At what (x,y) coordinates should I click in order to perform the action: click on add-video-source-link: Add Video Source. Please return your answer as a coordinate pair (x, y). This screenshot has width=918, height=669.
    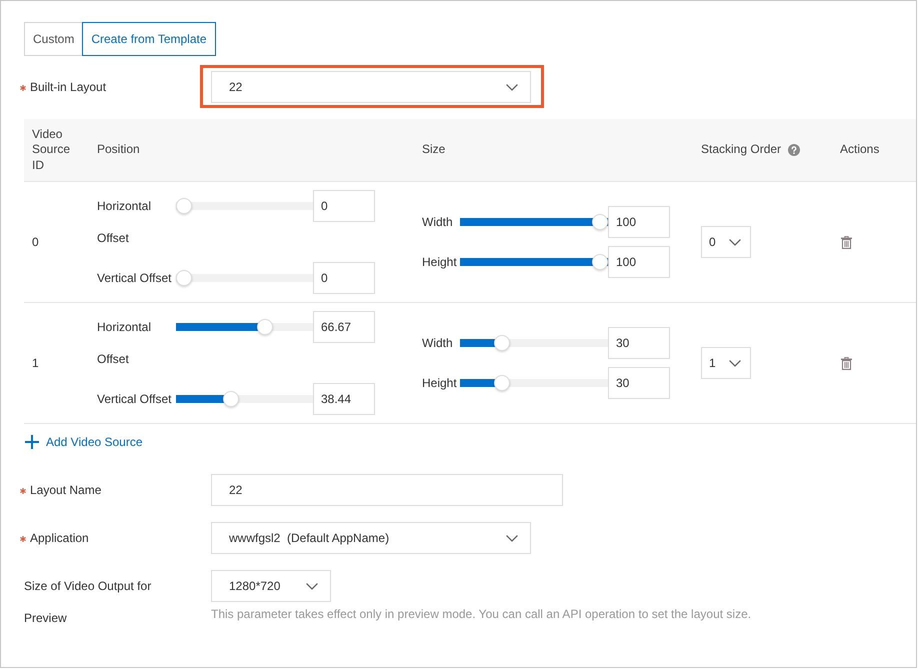
    Looking at the image, I should click on (83, 442).